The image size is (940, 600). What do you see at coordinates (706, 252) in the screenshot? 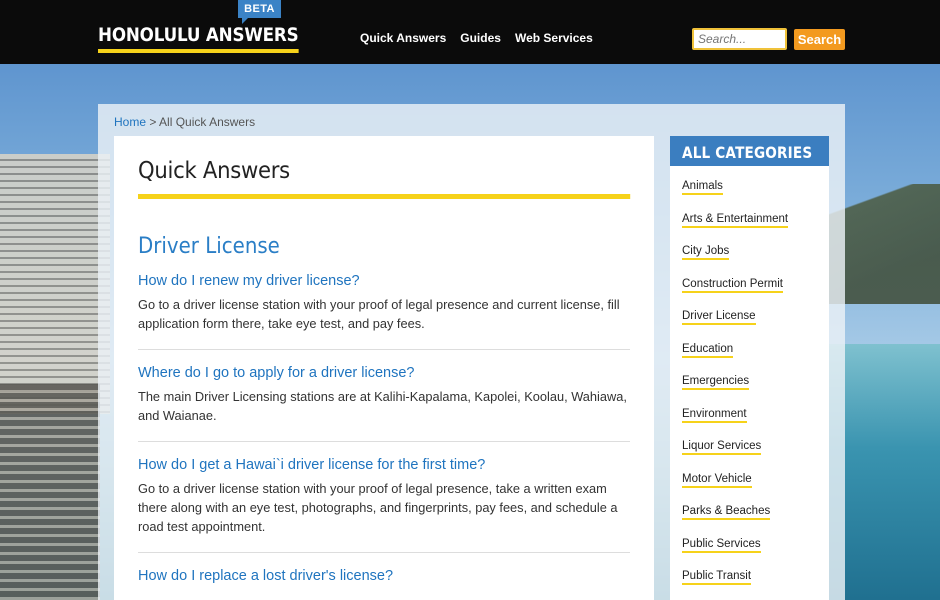
I see `category-link-city-jobs: City Jobs` at bounding box center [706, 252].